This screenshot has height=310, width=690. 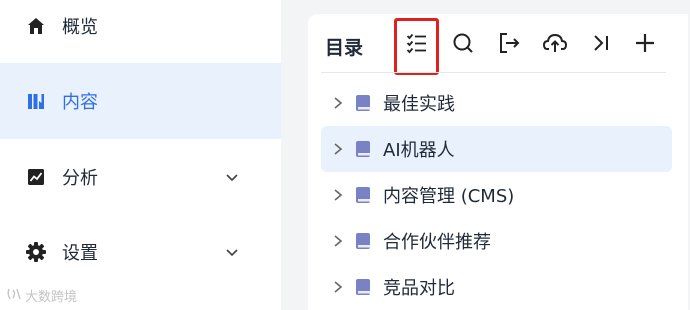 I want to click on sidebar-item-label: 设置, so click(x=80, y=253).